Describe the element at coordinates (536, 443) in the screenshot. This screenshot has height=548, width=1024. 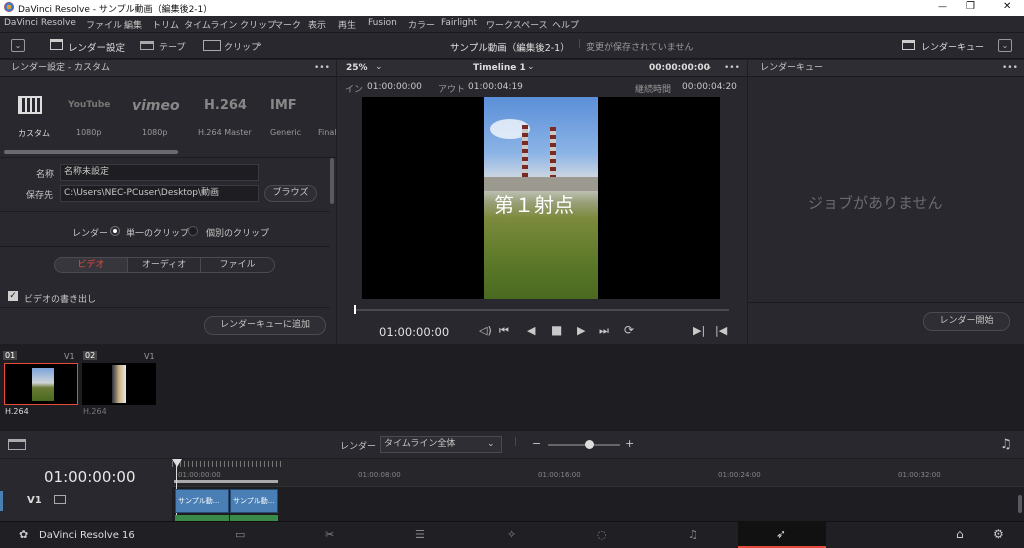
I see `zoom-out-icon: −` at that location.